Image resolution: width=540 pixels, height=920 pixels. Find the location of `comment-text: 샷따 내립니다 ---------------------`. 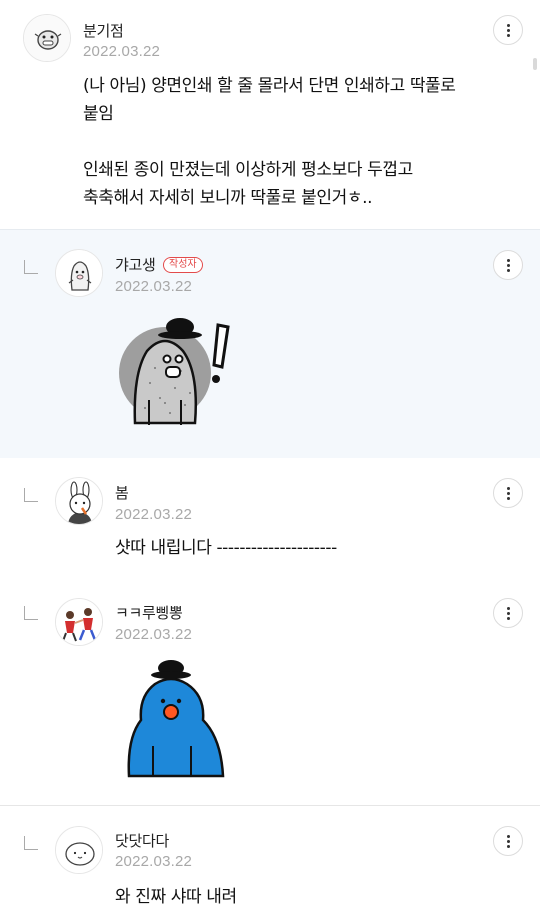

comment-text: 샷따 내립니다 --------------------- is located at coordinates (226, 548).